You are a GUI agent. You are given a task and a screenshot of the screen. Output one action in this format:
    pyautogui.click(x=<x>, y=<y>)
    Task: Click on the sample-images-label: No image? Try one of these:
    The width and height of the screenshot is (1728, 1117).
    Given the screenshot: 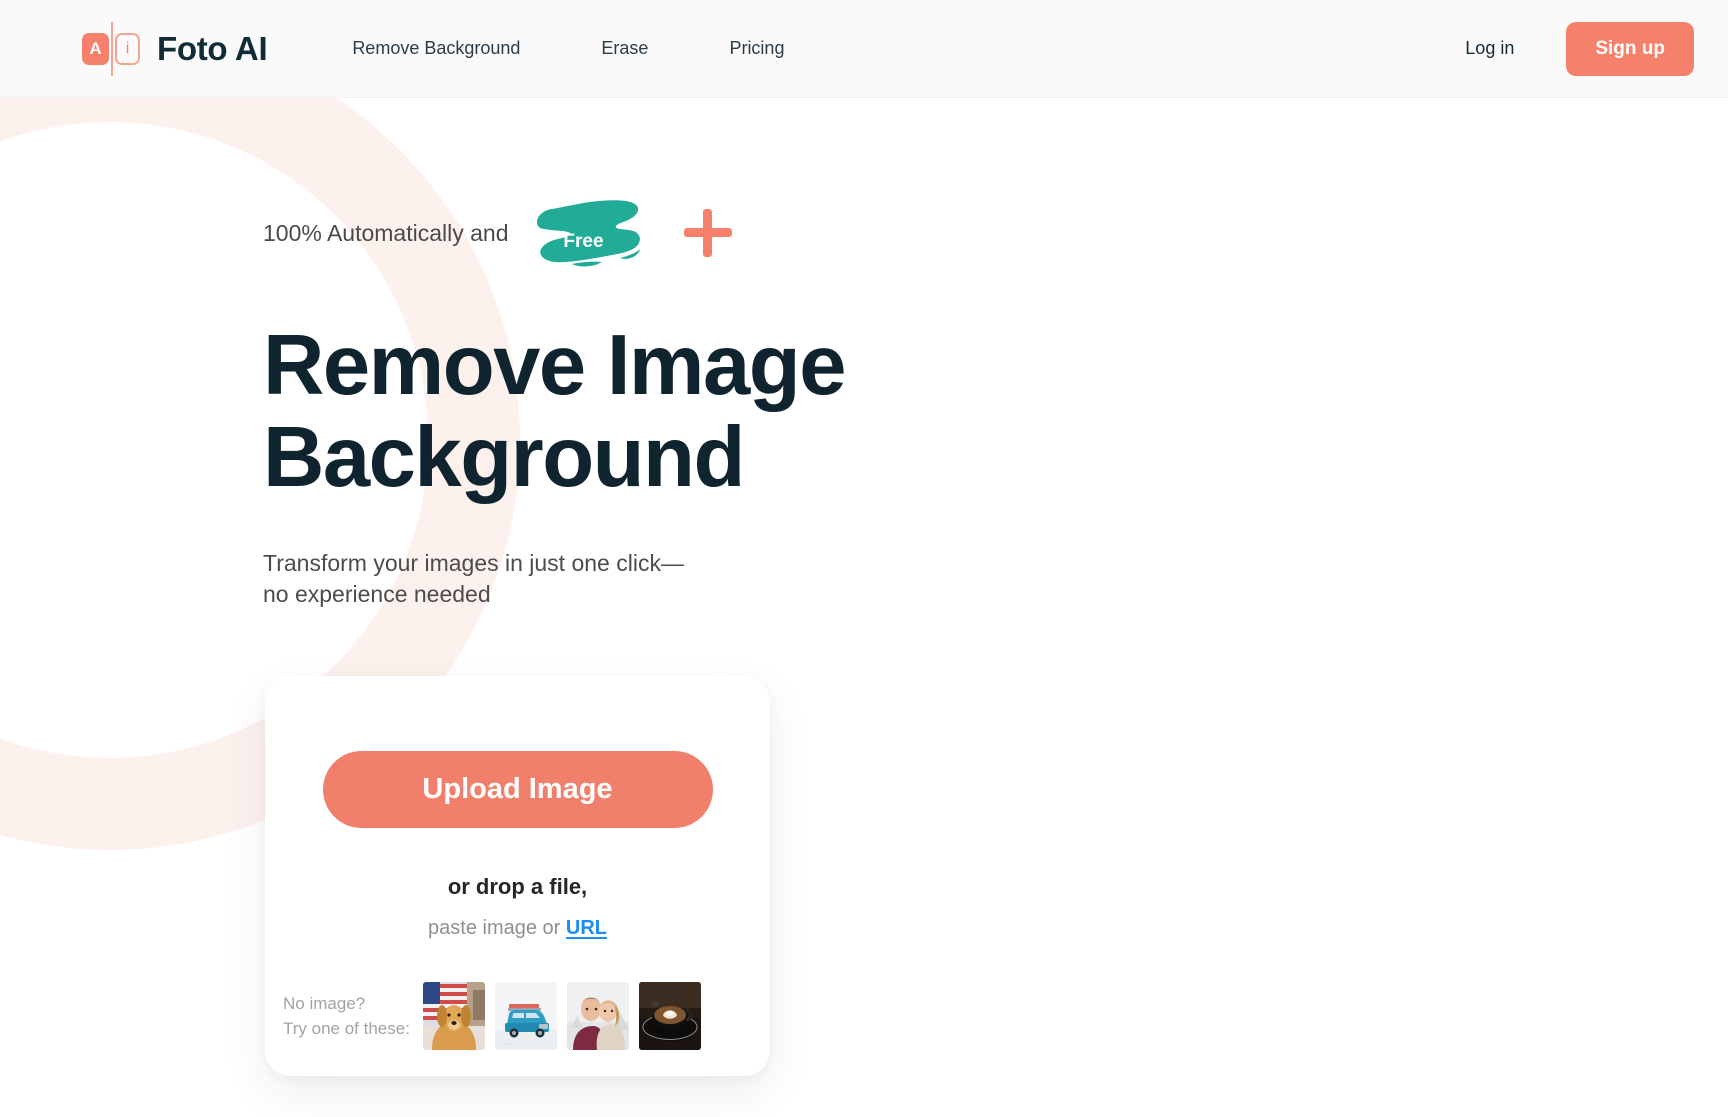 What is the action you would take?
    pyautogui.click(x=353, y=1016)
    